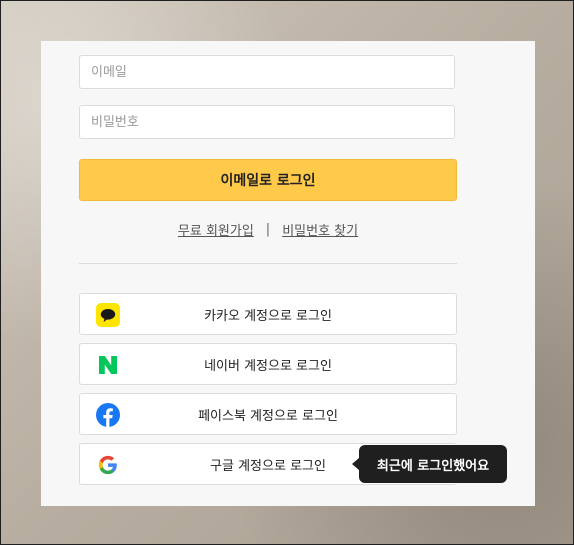  I want to click on email-input, so click(267, 72).